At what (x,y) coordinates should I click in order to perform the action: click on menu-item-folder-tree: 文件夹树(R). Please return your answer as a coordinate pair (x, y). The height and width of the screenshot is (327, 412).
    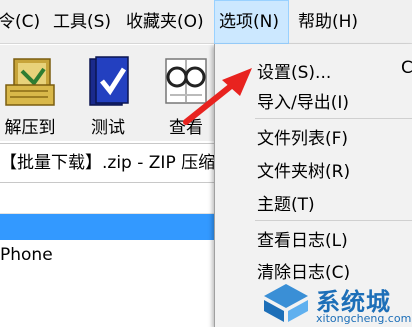
    Looking at the image, I should click on (303, 169).